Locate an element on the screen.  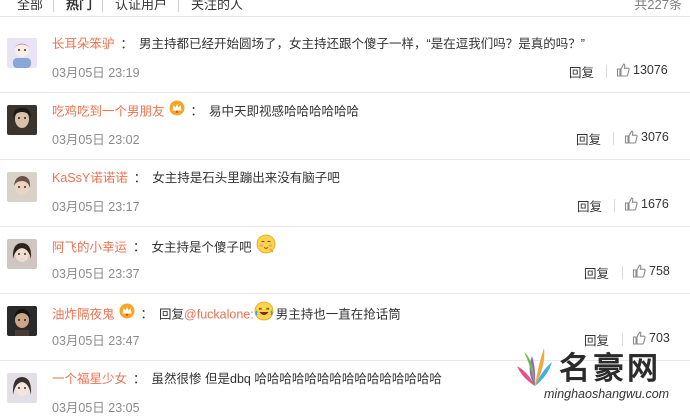
watermark-brand: 名豪网 is located at coordinates (610, 369).